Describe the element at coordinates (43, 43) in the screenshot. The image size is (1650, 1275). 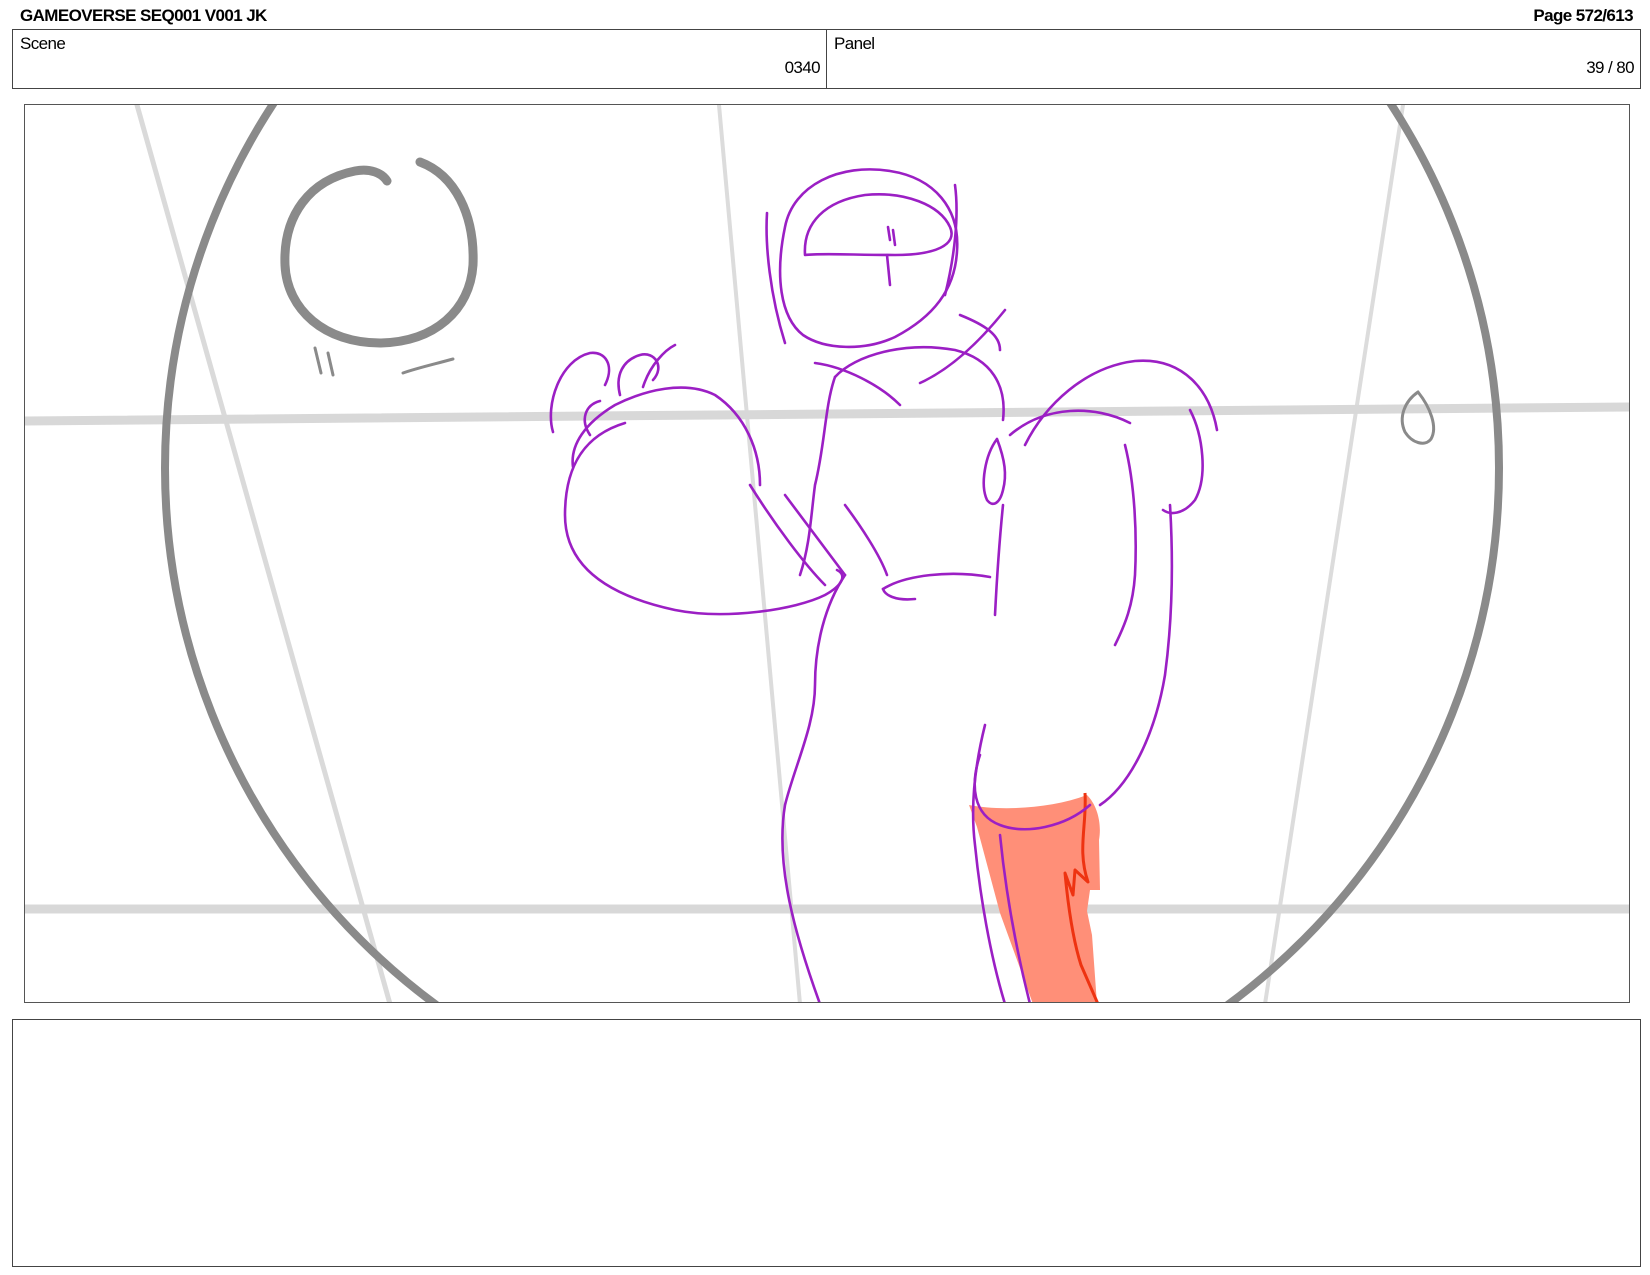
I see `scene-label: Scene` at that location.